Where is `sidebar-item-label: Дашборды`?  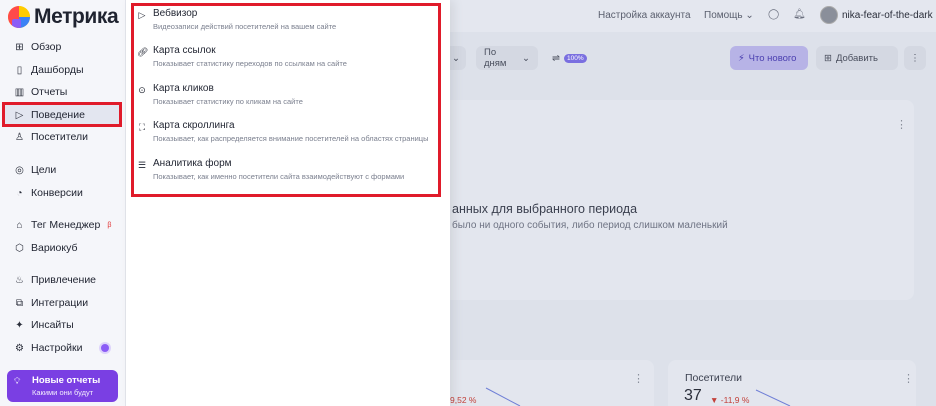
sidebar-item-label: Дашборды is located at coordinates (57, 70).